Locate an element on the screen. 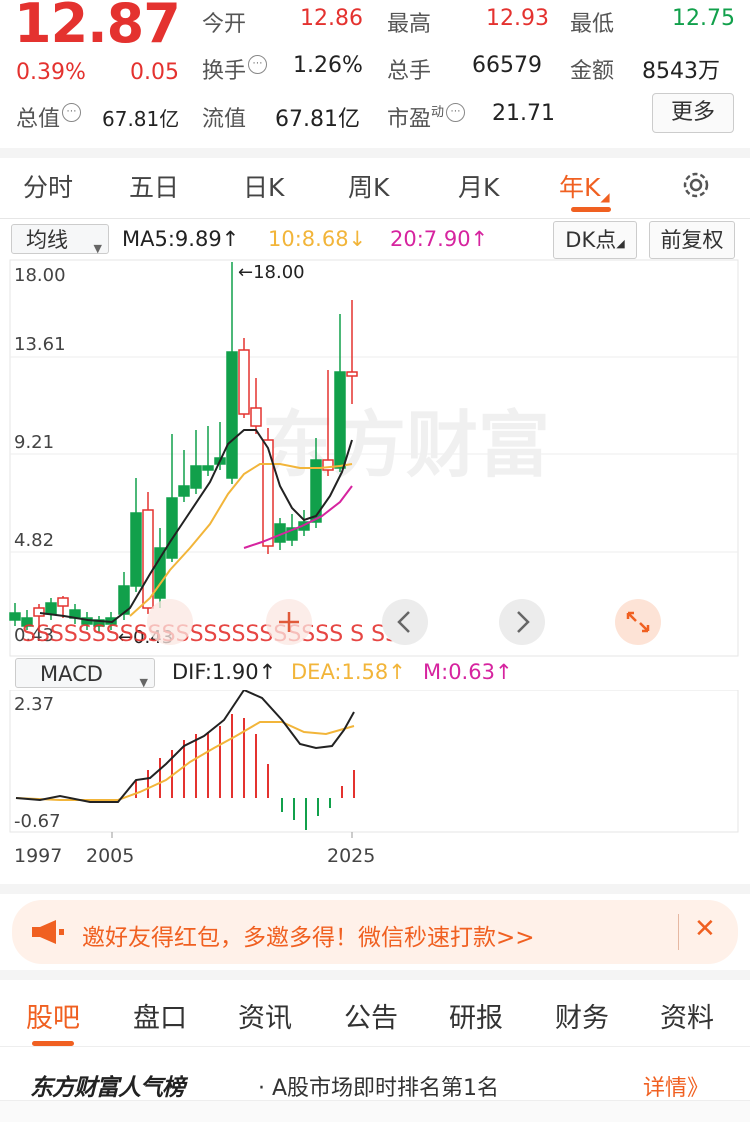  tab-announcements: 公告 is located at coordinates (371, 1015).